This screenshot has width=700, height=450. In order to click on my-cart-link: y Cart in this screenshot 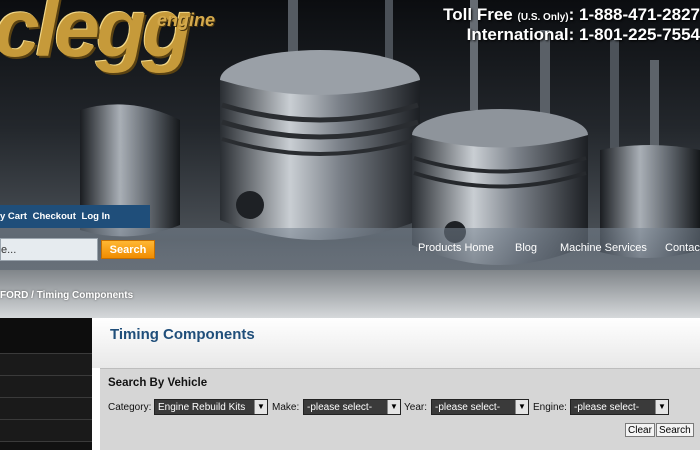, I will do `click(13, 216)`.